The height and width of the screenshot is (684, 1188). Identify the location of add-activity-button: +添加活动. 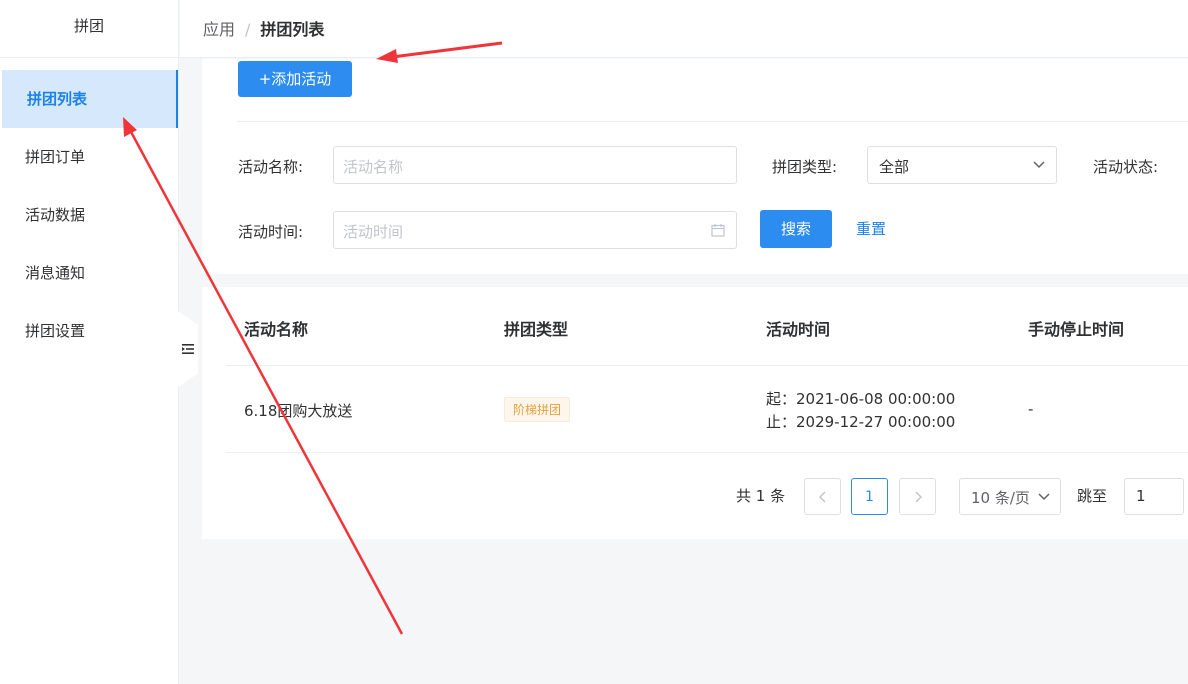
(295, 79).